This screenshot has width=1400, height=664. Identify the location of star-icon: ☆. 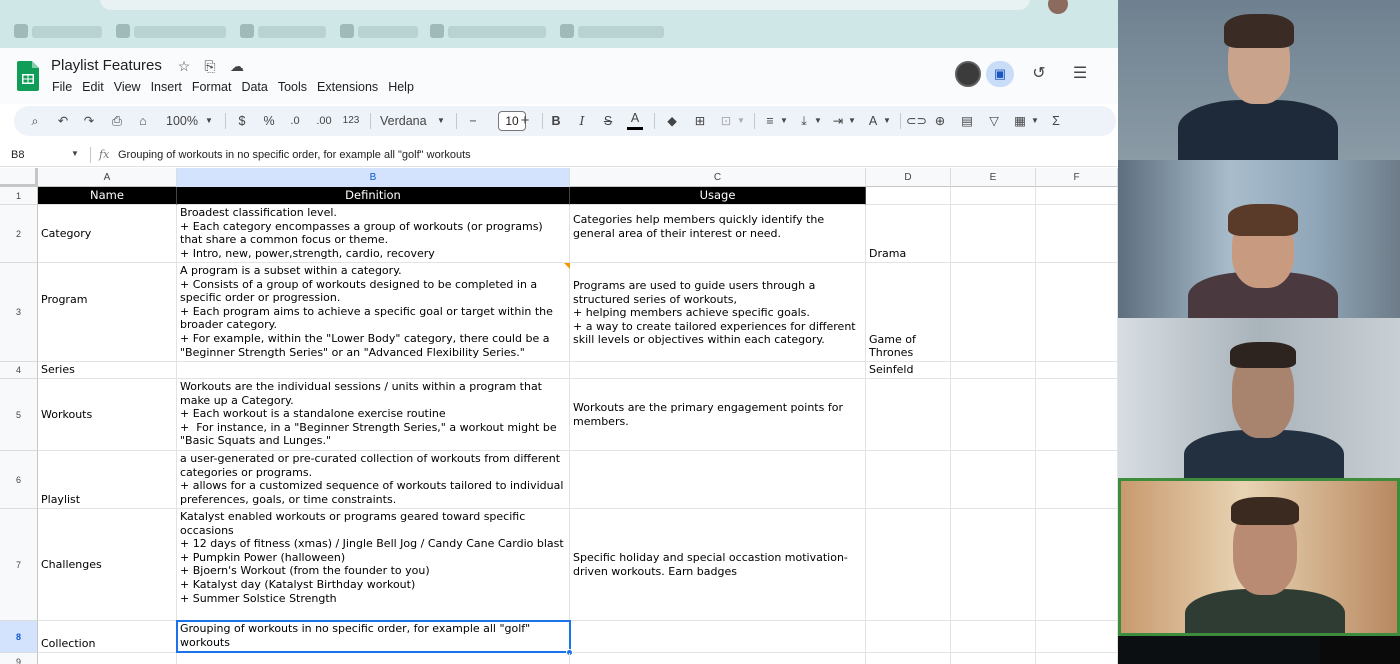
(184, 66).